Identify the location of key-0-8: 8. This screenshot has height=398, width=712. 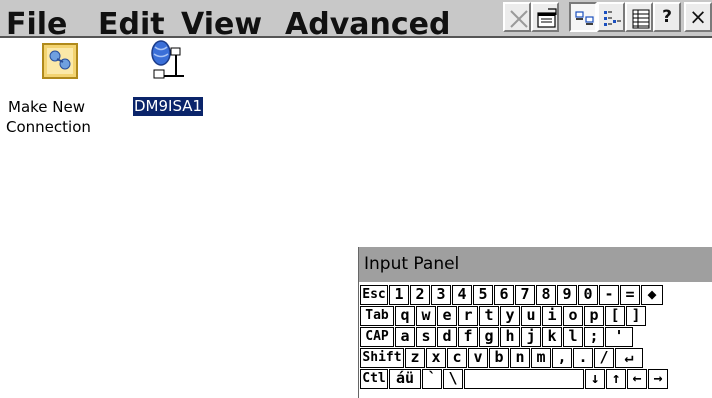
(546, 295).